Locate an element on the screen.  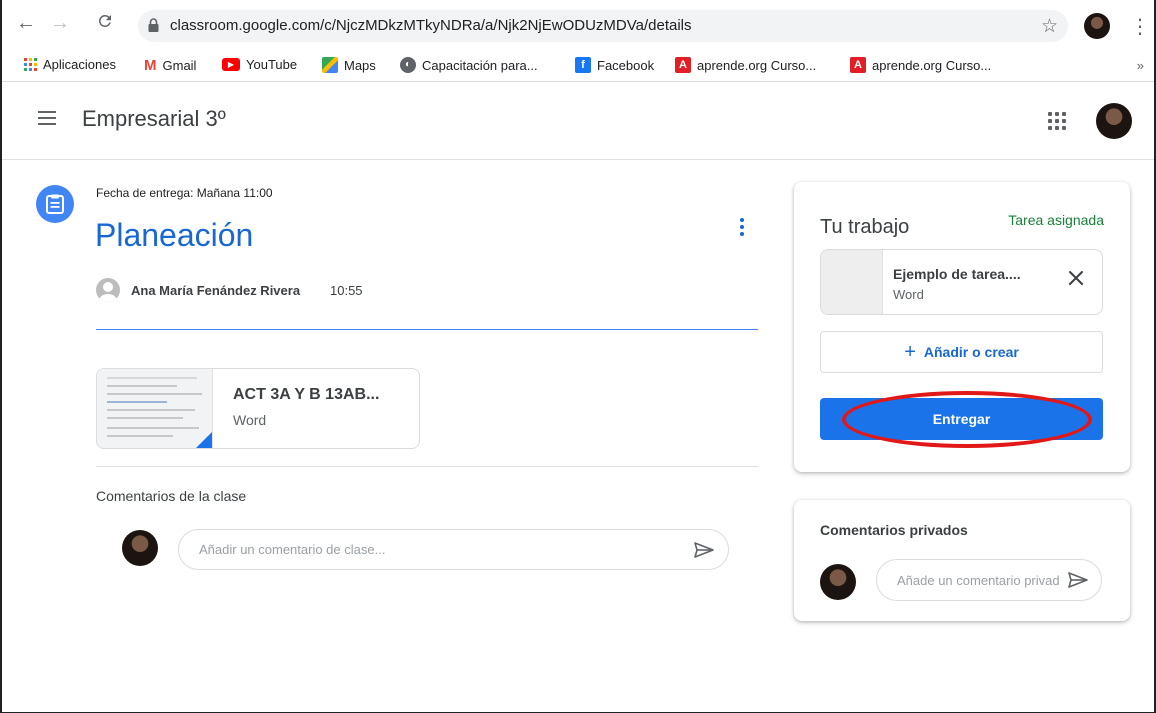
assignment-icon is located at coordinates (55, 204).